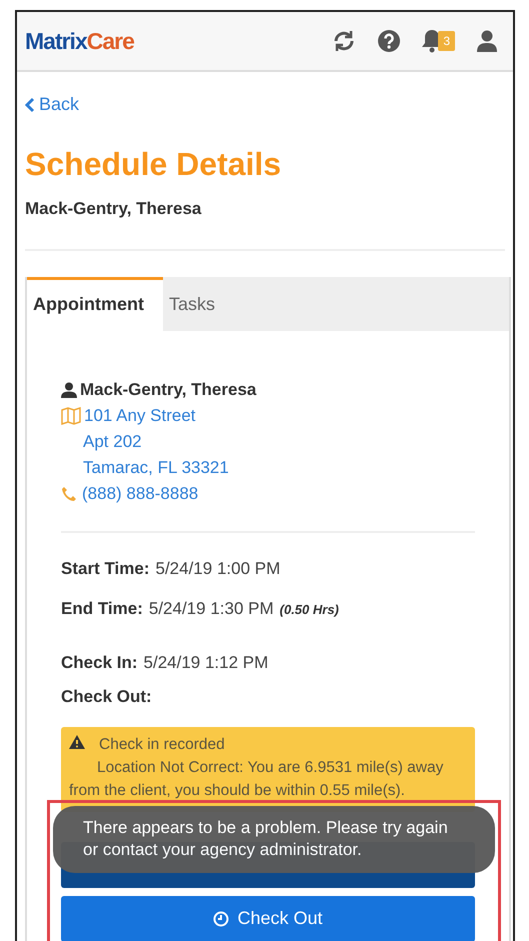  What do you see at coordinates (218, 568) in the screenshot?
I see `field-value: 5/24/19 1:00 PM` at bounding box center [218, 568].